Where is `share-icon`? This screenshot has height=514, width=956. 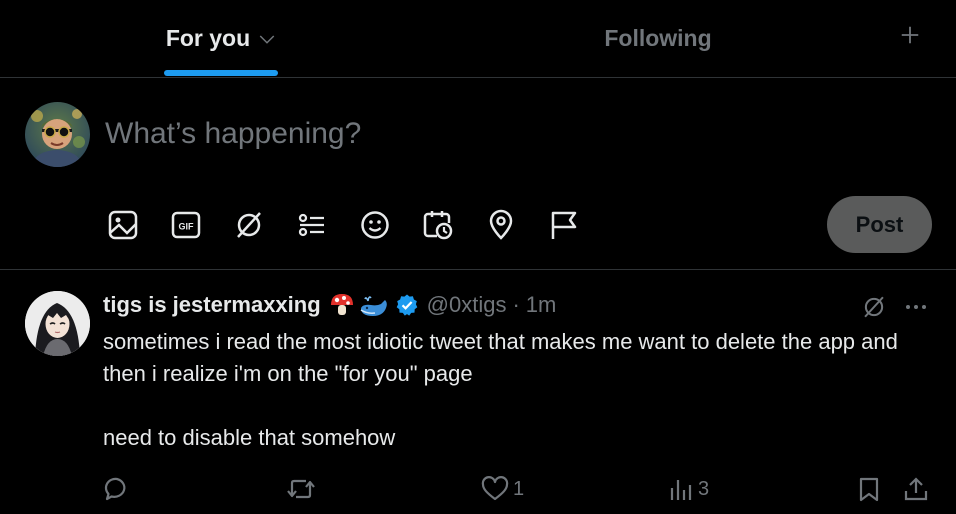 share-icon is located at coordinates (916, 489).